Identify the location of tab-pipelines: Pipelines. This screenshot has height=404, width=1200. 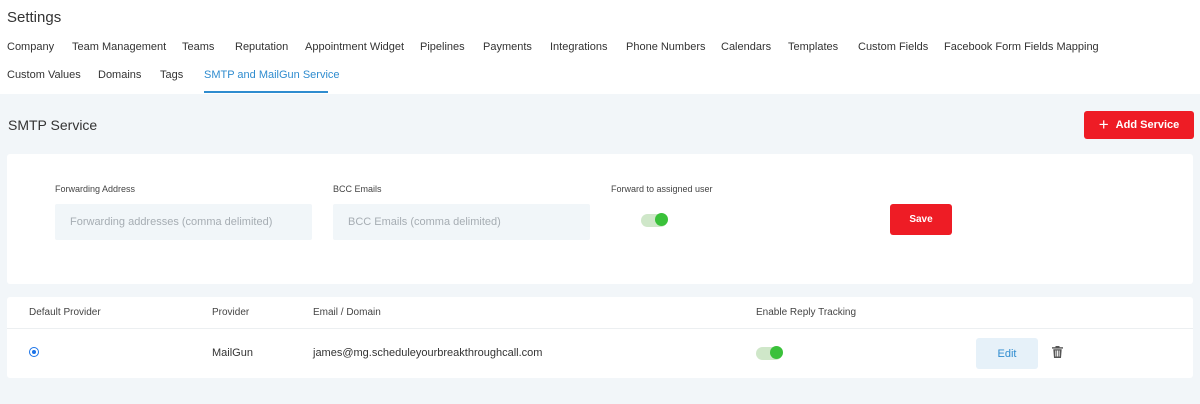
(442, 47).